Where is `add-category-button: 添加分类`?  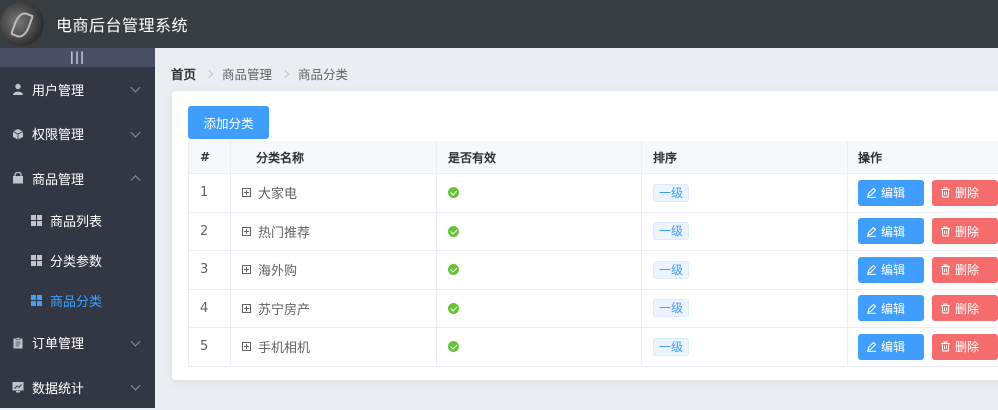
add-category-button: 添加分类 is located at coordinates (228, 122).